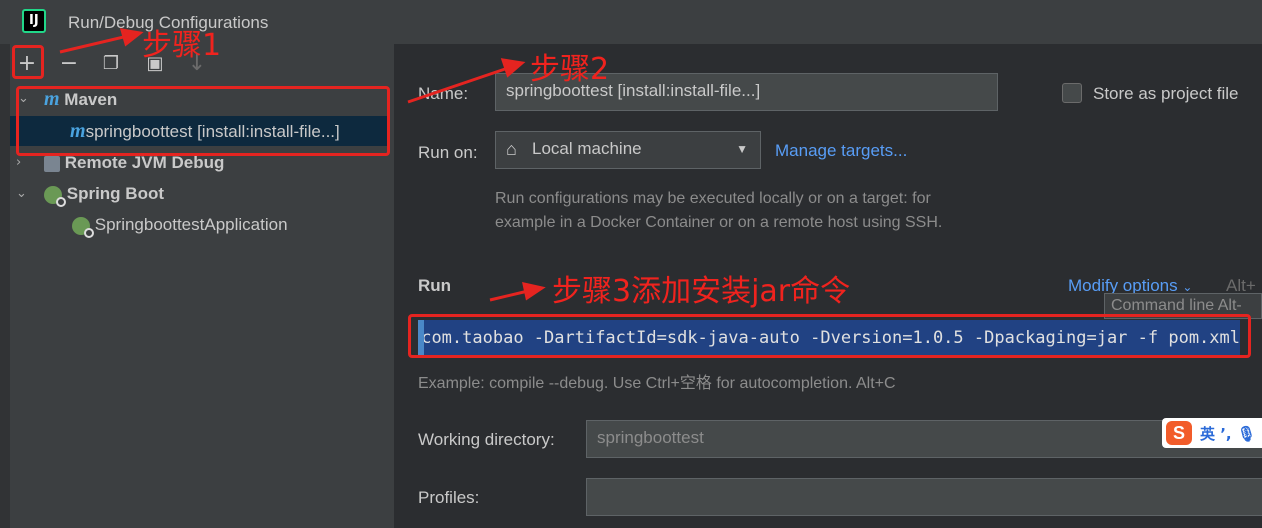  I want to click on annotation-step1: 步骤1, so click(182, 45).